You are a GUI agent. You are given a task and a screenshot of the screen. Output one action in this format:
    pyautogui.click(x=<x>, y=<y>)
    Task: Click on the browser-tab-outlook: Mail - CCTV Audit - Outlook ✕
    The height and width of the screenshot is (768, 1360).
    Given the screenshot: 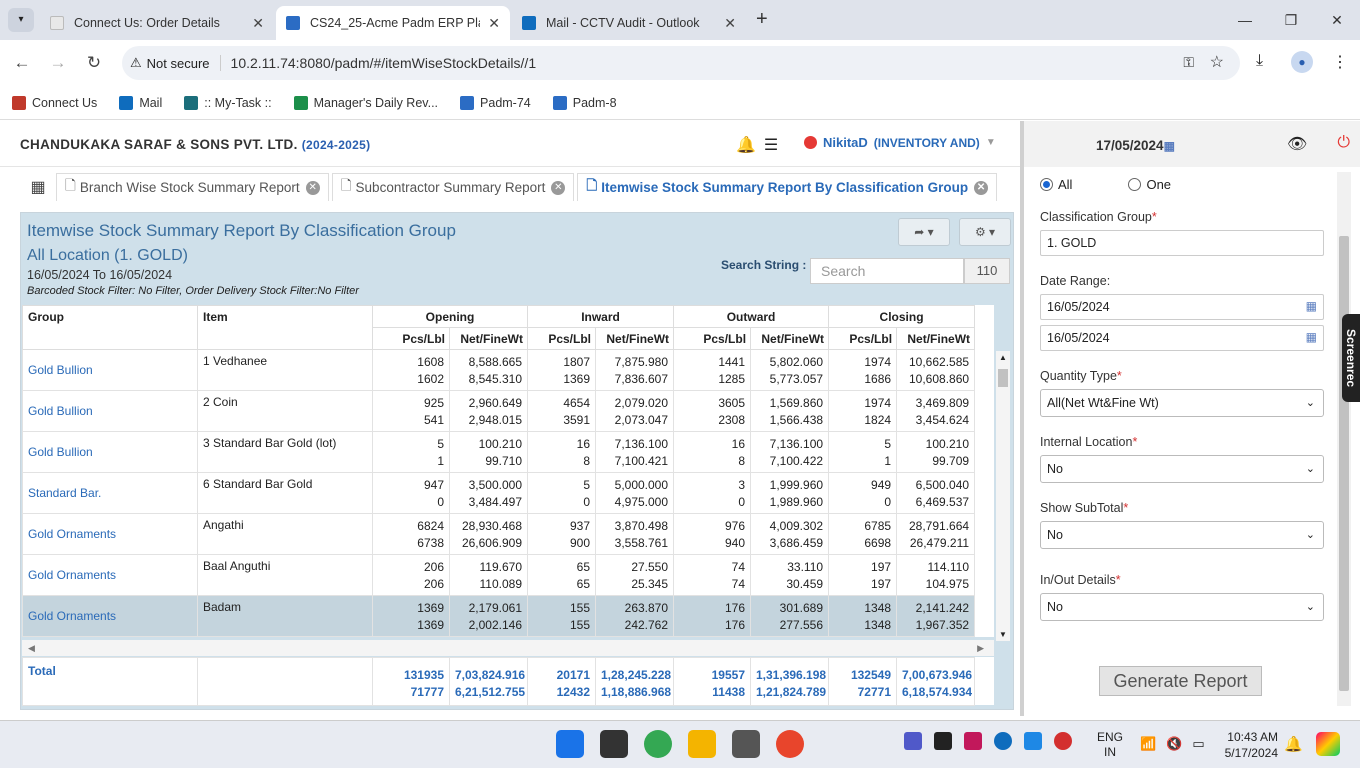 What is the action you would take?
    pyautogui.click(x=629, y=23)
    